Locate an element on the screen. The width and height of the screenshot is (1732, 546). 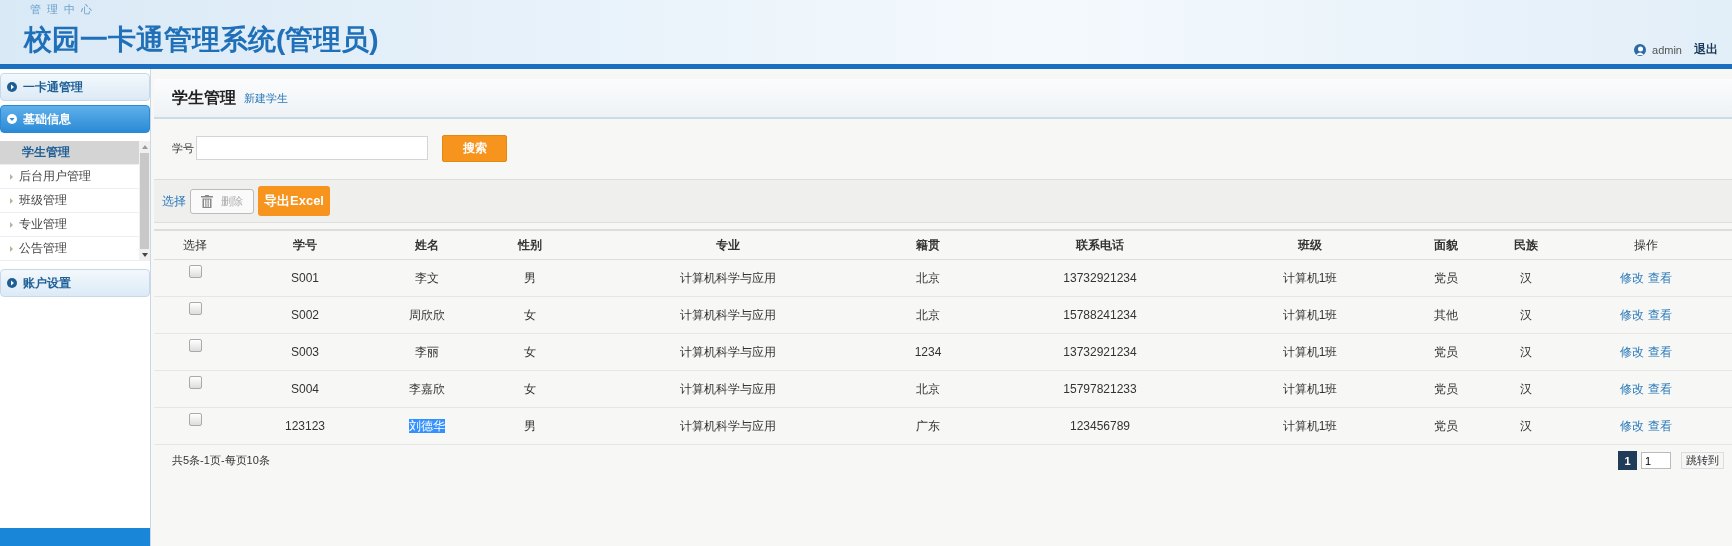
user-icon is located at coordinates (1640, 49).